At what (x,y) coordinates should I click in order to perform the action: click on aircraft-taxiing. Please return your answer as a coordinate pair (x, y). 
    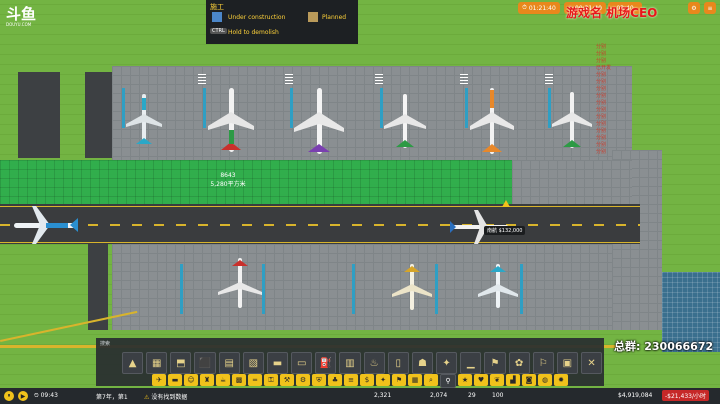
    Looking at the image, I should click on (45, 225).